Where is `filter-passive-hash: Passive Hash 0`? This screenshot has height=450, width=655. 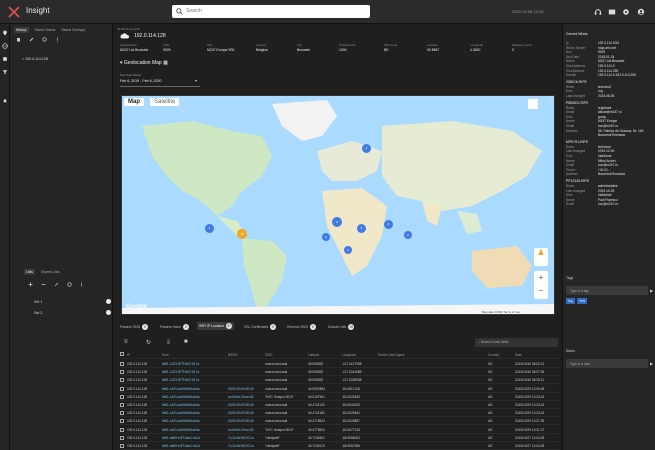 filter-passive-hash: Passive Hash 0 is located at coordinates (174, 327).